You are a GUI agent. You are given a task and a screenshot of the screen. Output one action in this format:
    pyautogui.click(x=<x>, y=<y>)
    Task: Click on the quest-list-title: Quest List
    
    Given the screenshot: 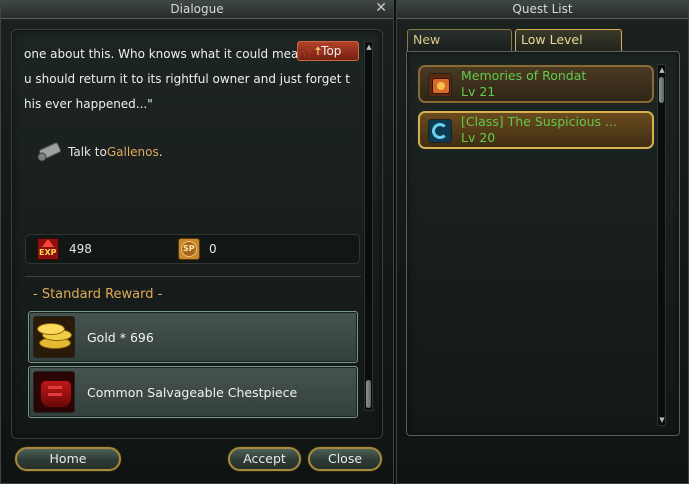 What is the action you would take?
    pyautogui.click(x=542, y=9)
    